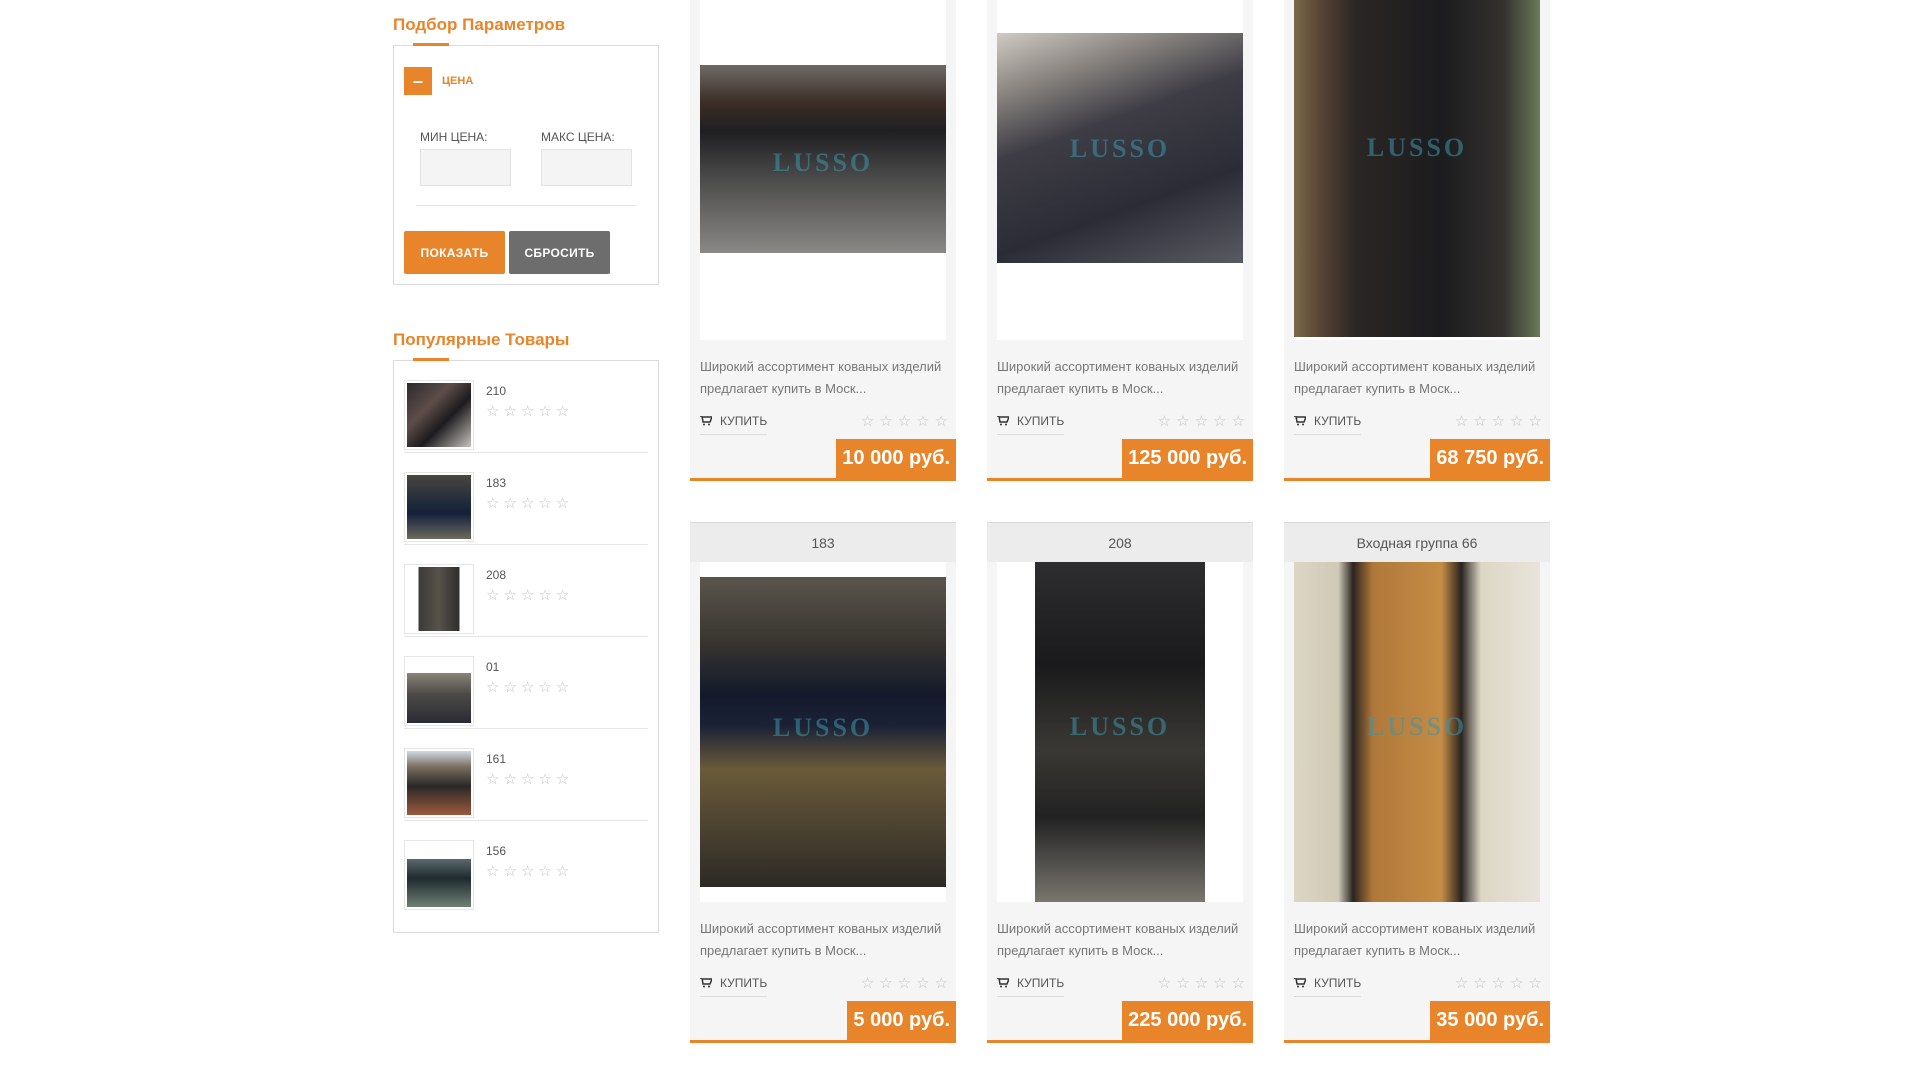 Image resolution: width=1920 pixels, height=1080 pixels. What do you see at coordinates (527, 757) in the screenshot?
I see `popular-item-name: 161` at bounding box center [527, 757].